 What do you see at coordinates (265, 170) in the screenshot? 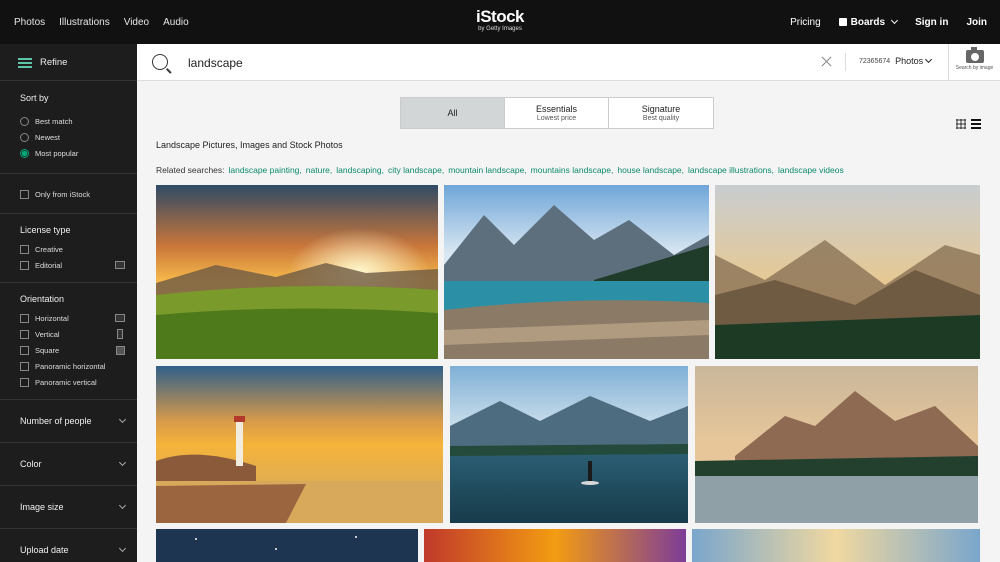
I see `related-link: landscape painting,` at bounding box center [265, 170].